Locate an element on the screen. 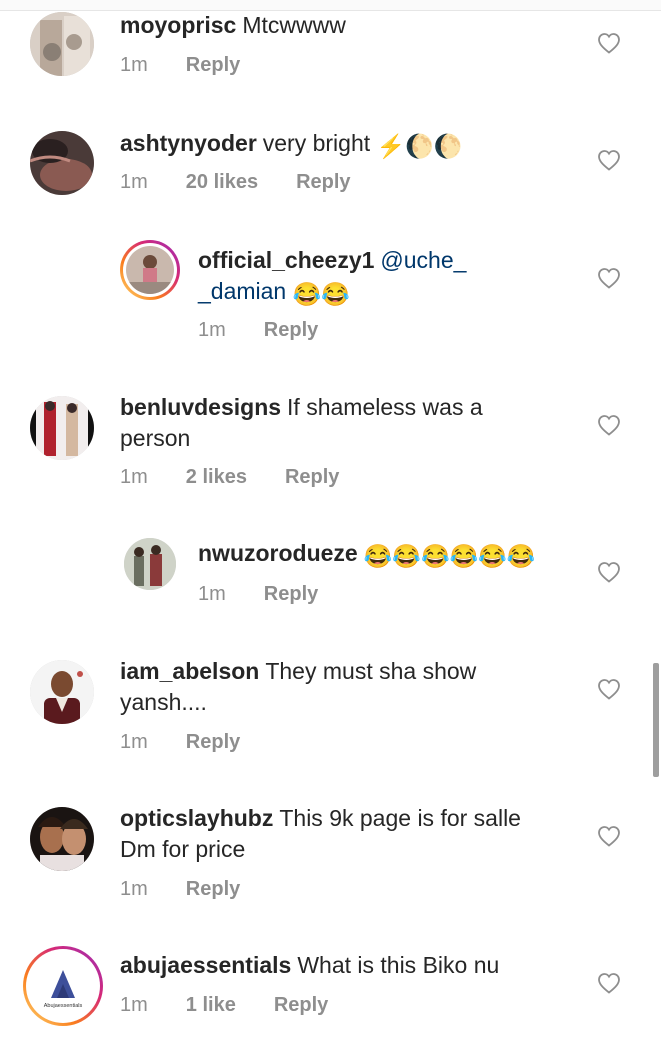 This screenshot has height=1051, width=661. comment-text: What is this Biko nu is located at coordinates (398, 965).